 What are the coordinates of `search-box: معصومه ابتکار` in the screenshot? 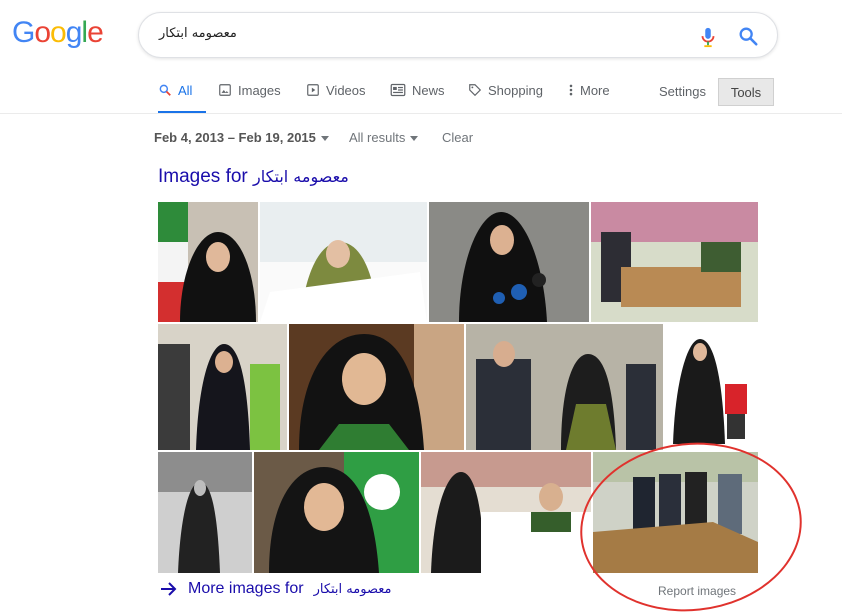 It's located at (458, 35).